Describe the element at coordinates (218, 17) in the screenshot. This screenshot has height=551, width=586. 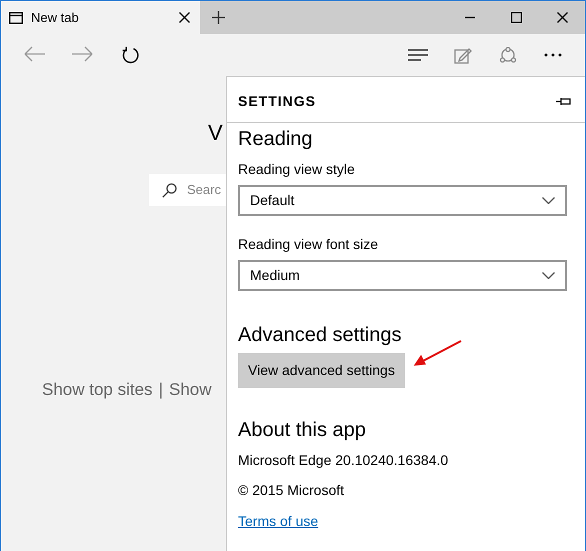
I see `plus-icon` at that location.